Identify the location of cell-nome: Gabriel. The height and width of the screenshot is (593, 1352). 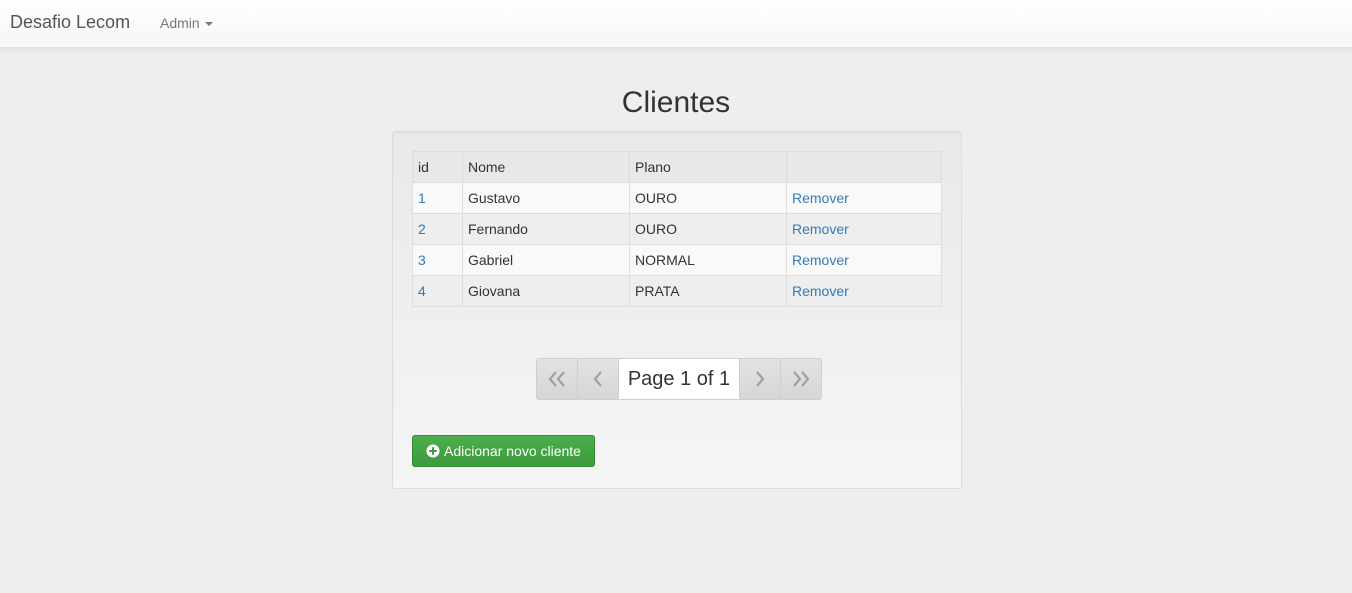
(546, 260).